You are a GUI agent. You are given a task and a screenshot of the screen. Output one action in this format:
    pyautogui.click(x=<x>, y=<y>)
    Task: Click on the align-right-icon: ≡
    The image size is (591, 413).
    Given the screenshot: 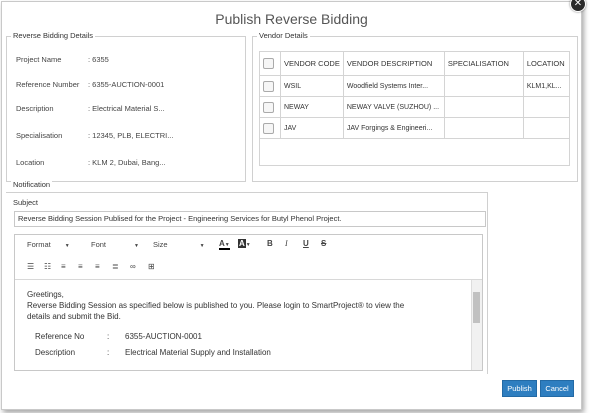 What is the action you would take?
    pyautogui.click(x=97, y=266)
    